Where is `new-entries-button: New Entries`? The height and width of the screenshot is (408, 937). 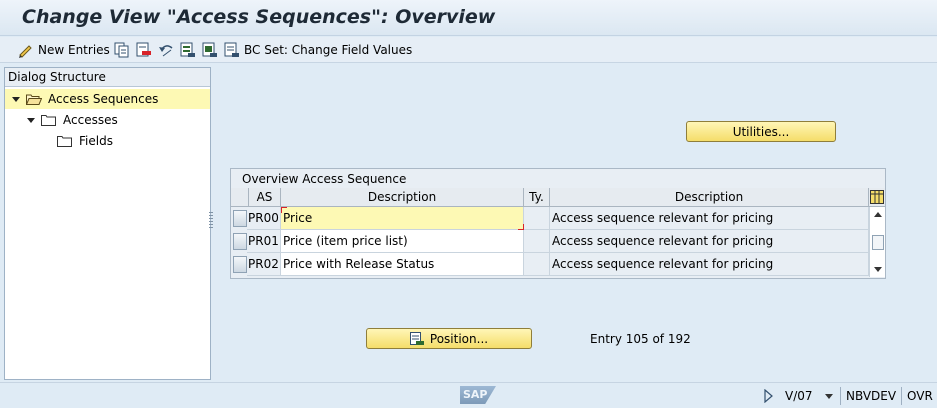
new-entries-button: New Entries is located at coordinates (64, 50).